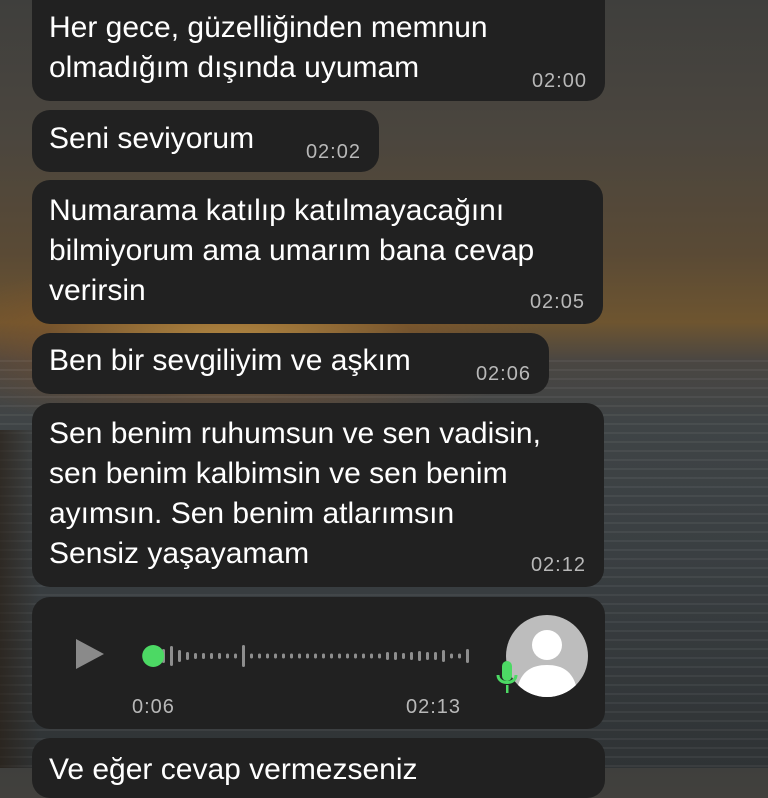 The height and width of the screenshot is (798, 768). I want to click on message-text: Seni seviyorum, so click(152, 138).